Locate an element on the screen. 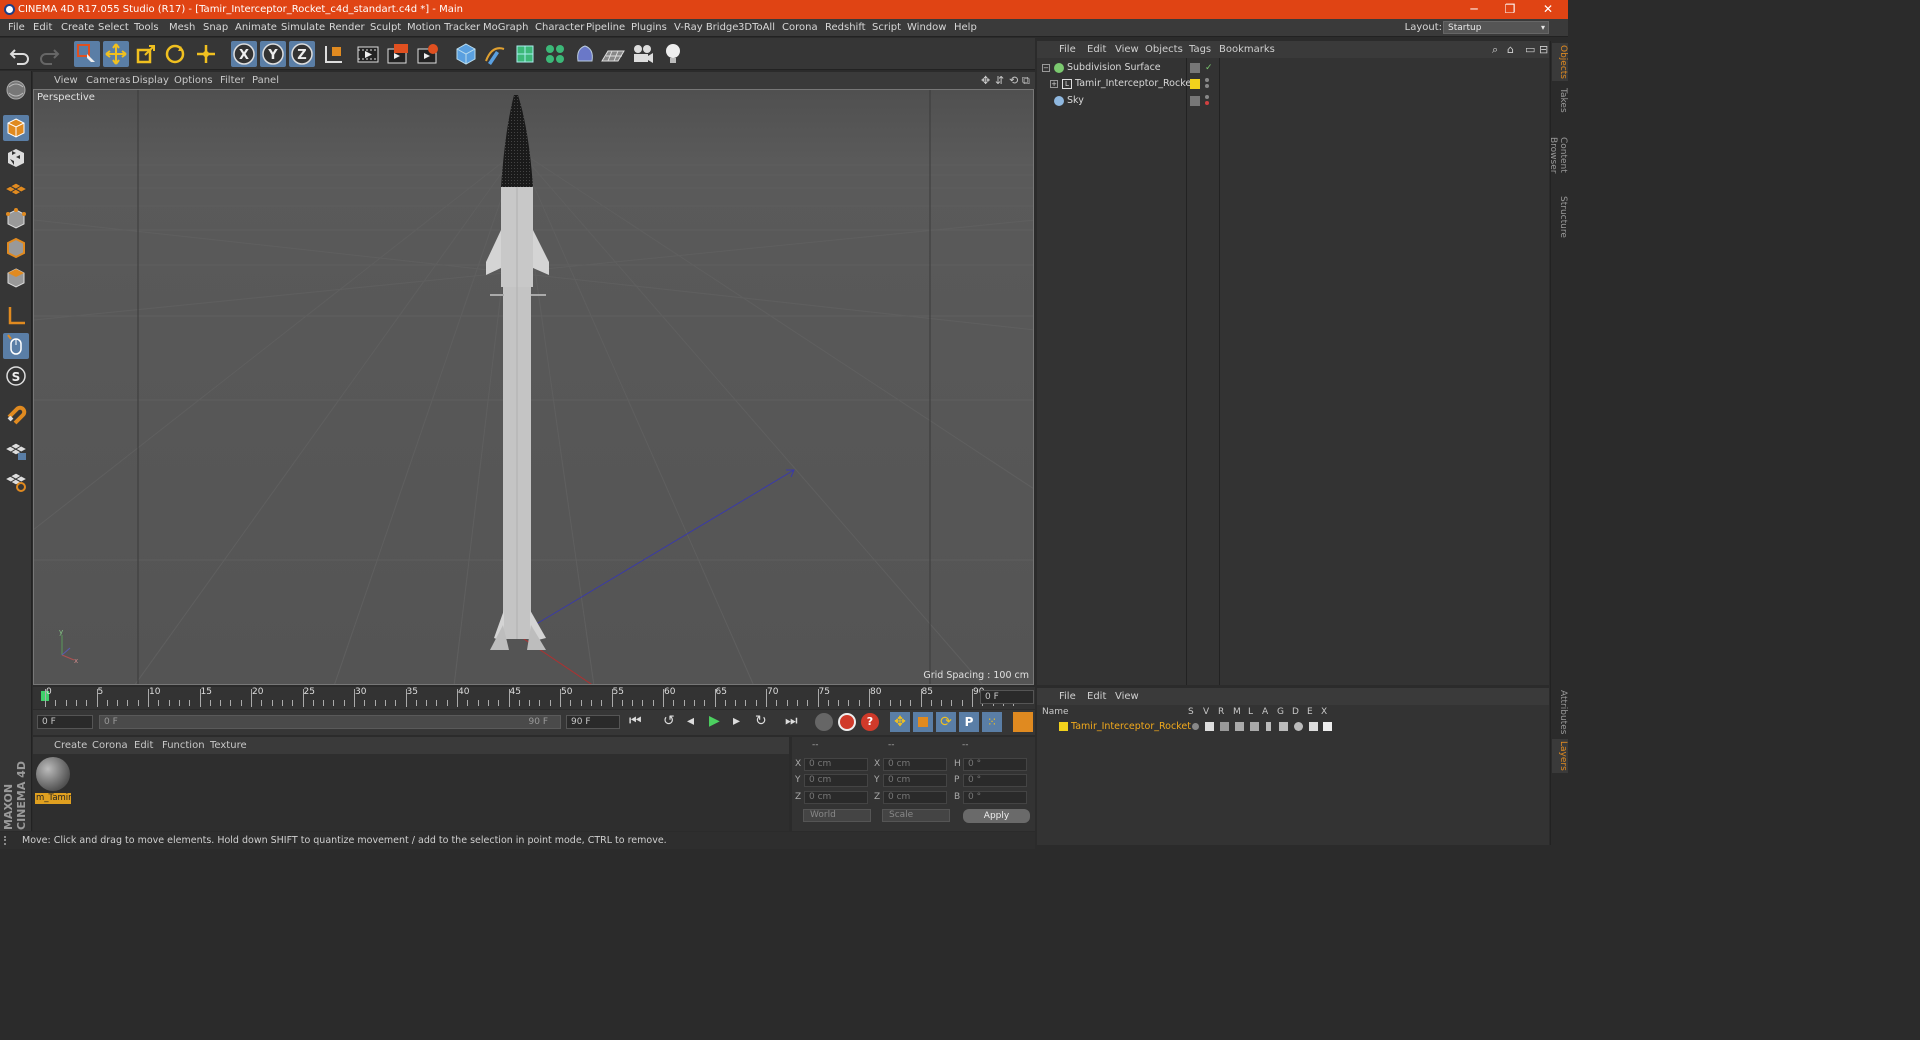 The image size is (1920, 1040). coordinate-system-select: World is located at coordinates (837, 815).